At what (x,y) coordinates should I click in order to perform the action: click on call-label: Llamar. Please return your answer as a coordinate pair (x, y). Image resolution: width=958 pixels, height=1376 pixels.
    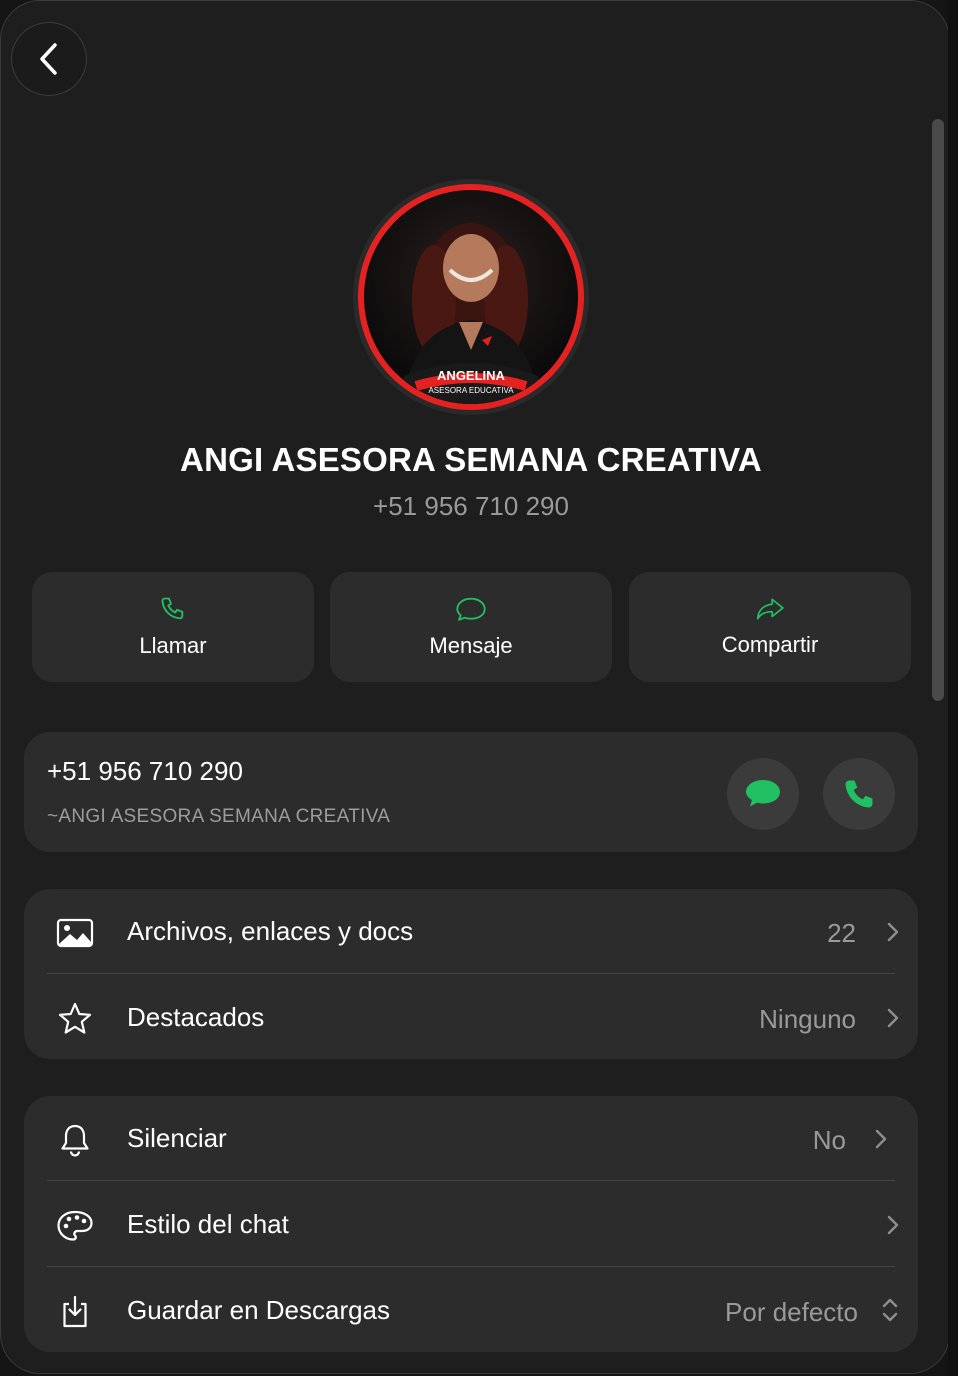
    Looking at the image, I should click on (173, 645).